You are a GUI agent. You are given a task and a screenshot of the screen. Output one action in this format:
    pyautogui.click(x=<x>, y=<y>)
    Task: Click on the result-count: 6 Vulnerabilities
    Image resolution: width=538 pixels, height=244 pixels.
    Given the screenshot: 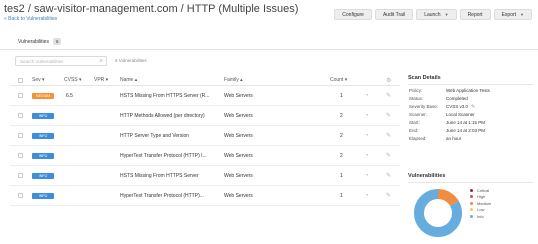 What is the action you would take?
    pyautogui.click(x=131, y=60)
    